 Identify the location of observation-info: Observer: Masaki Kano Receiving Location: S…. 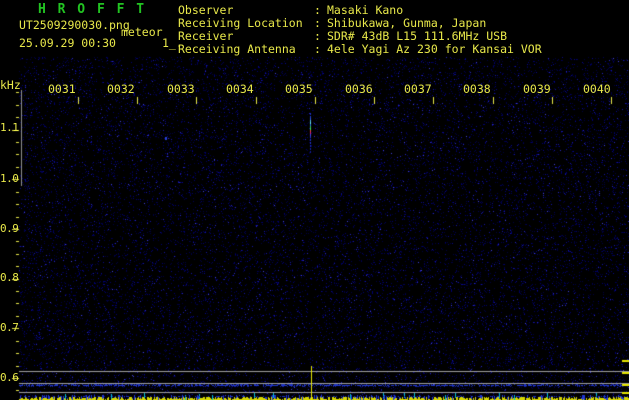
(360, 30).